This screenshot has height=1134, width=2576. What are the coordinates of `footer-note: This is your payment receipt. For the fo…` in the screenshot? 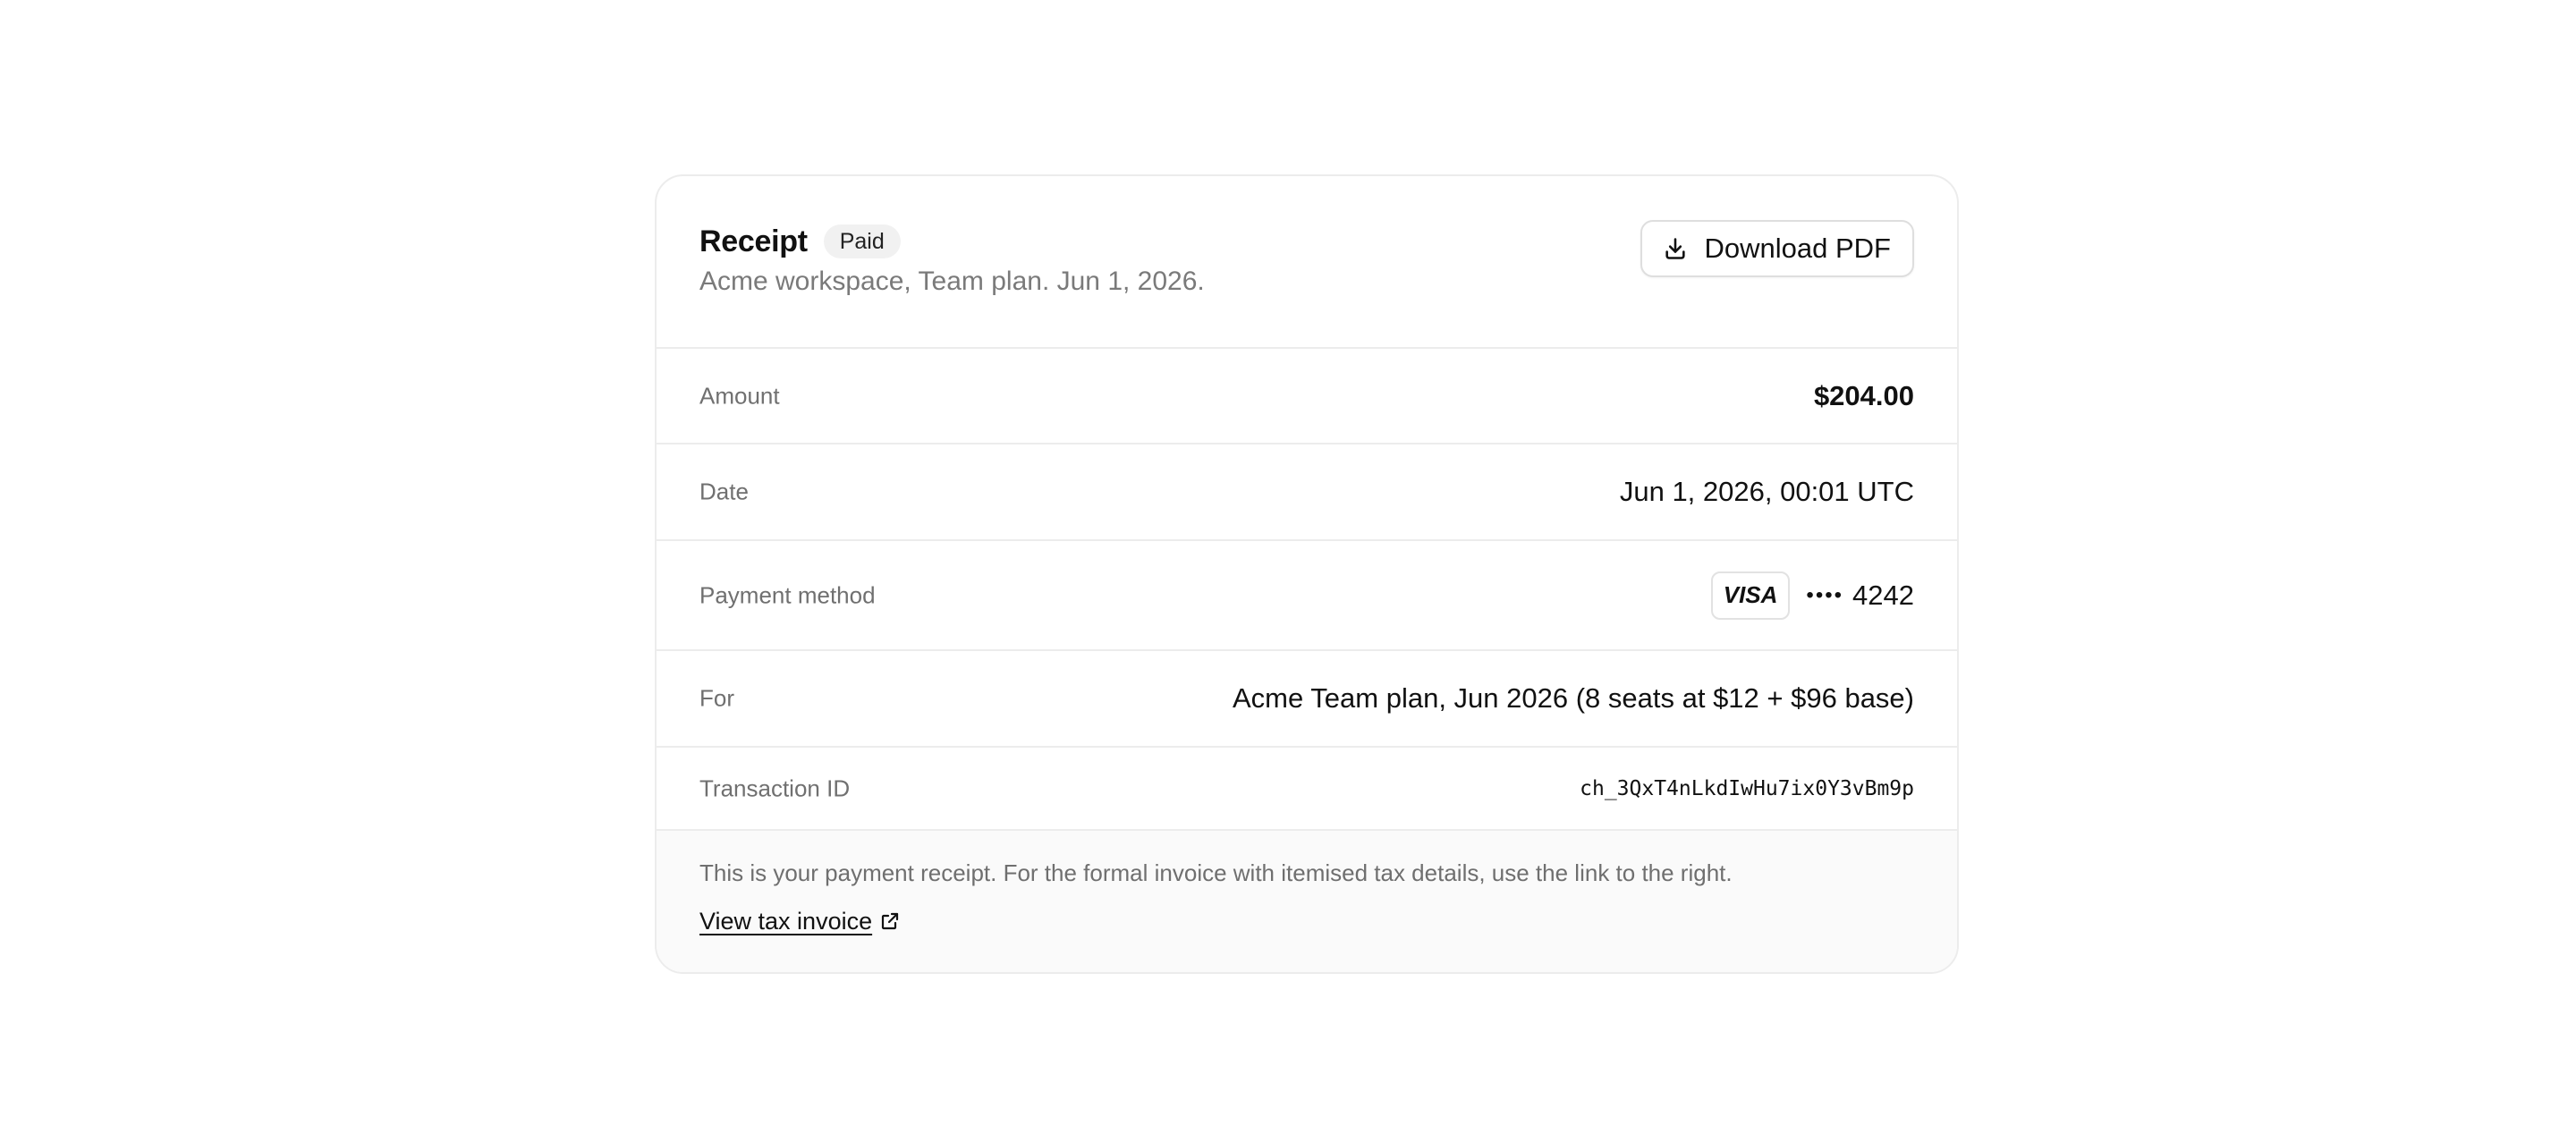 It's located at (1216, 872).